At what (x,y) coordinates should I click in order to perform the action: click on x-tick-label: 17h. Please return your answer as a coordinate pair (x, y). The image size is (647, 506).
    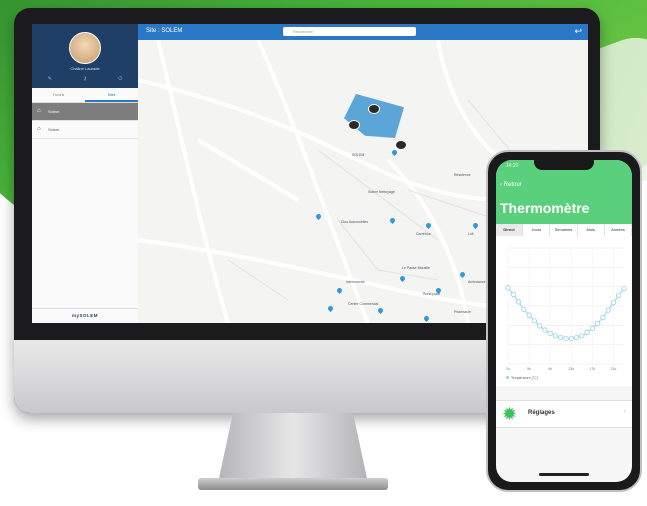
    Looking at the image, I should click on (592, 369).